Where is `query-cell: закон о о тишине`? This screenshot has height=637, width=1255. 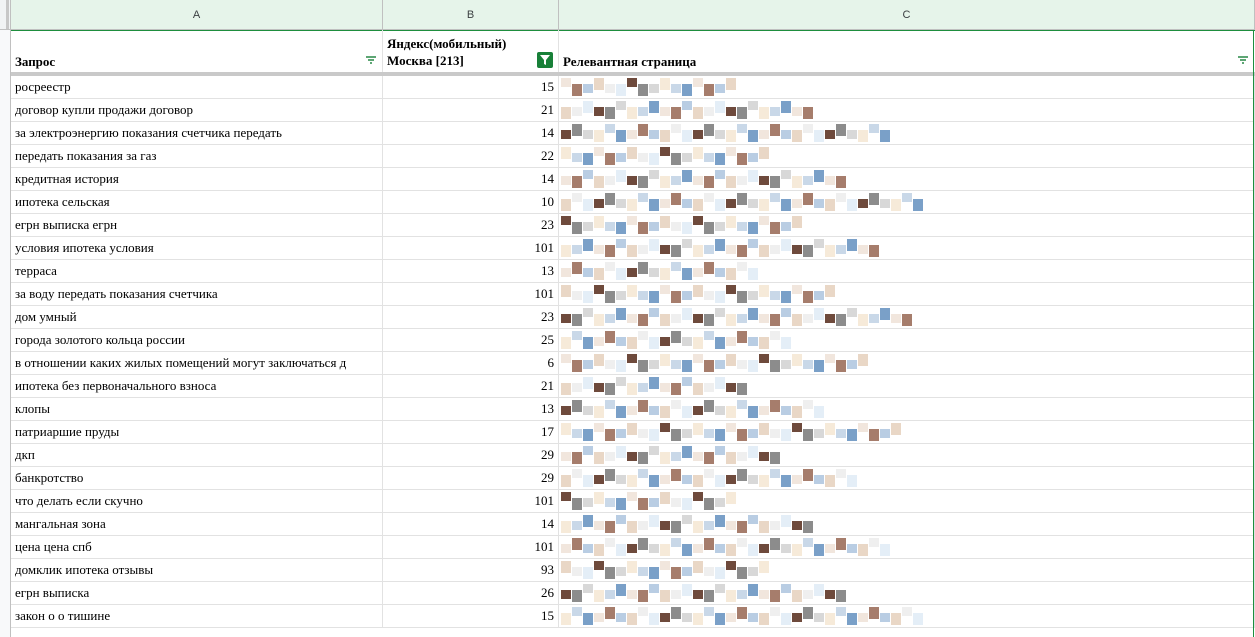 query-cell: закон о о тишине is located at coordinates (197, 616).